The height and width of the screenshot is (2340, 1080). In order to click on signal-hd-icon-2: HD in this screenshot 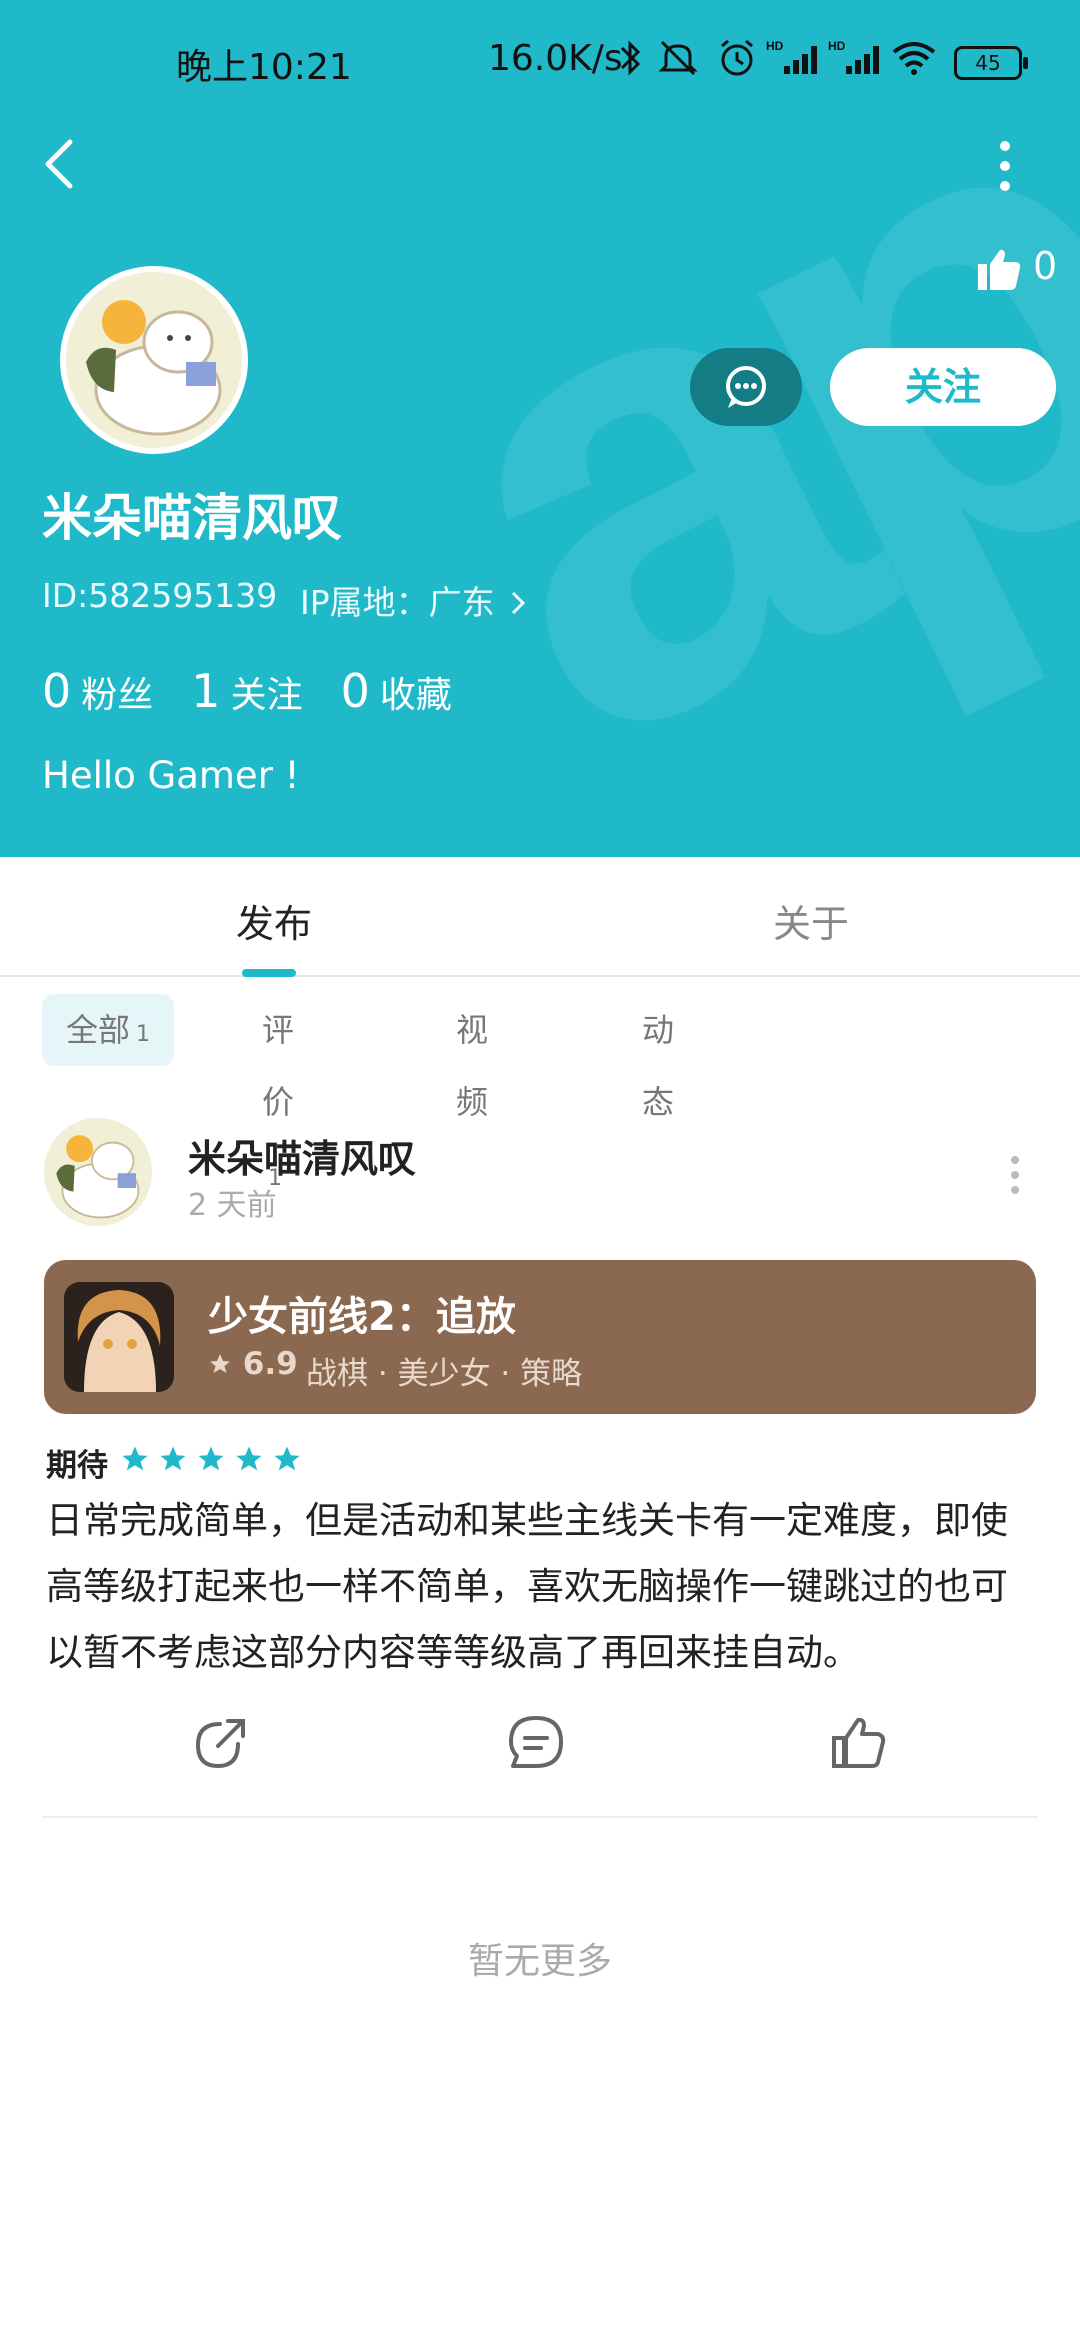, I will do `click(853, 56)`.